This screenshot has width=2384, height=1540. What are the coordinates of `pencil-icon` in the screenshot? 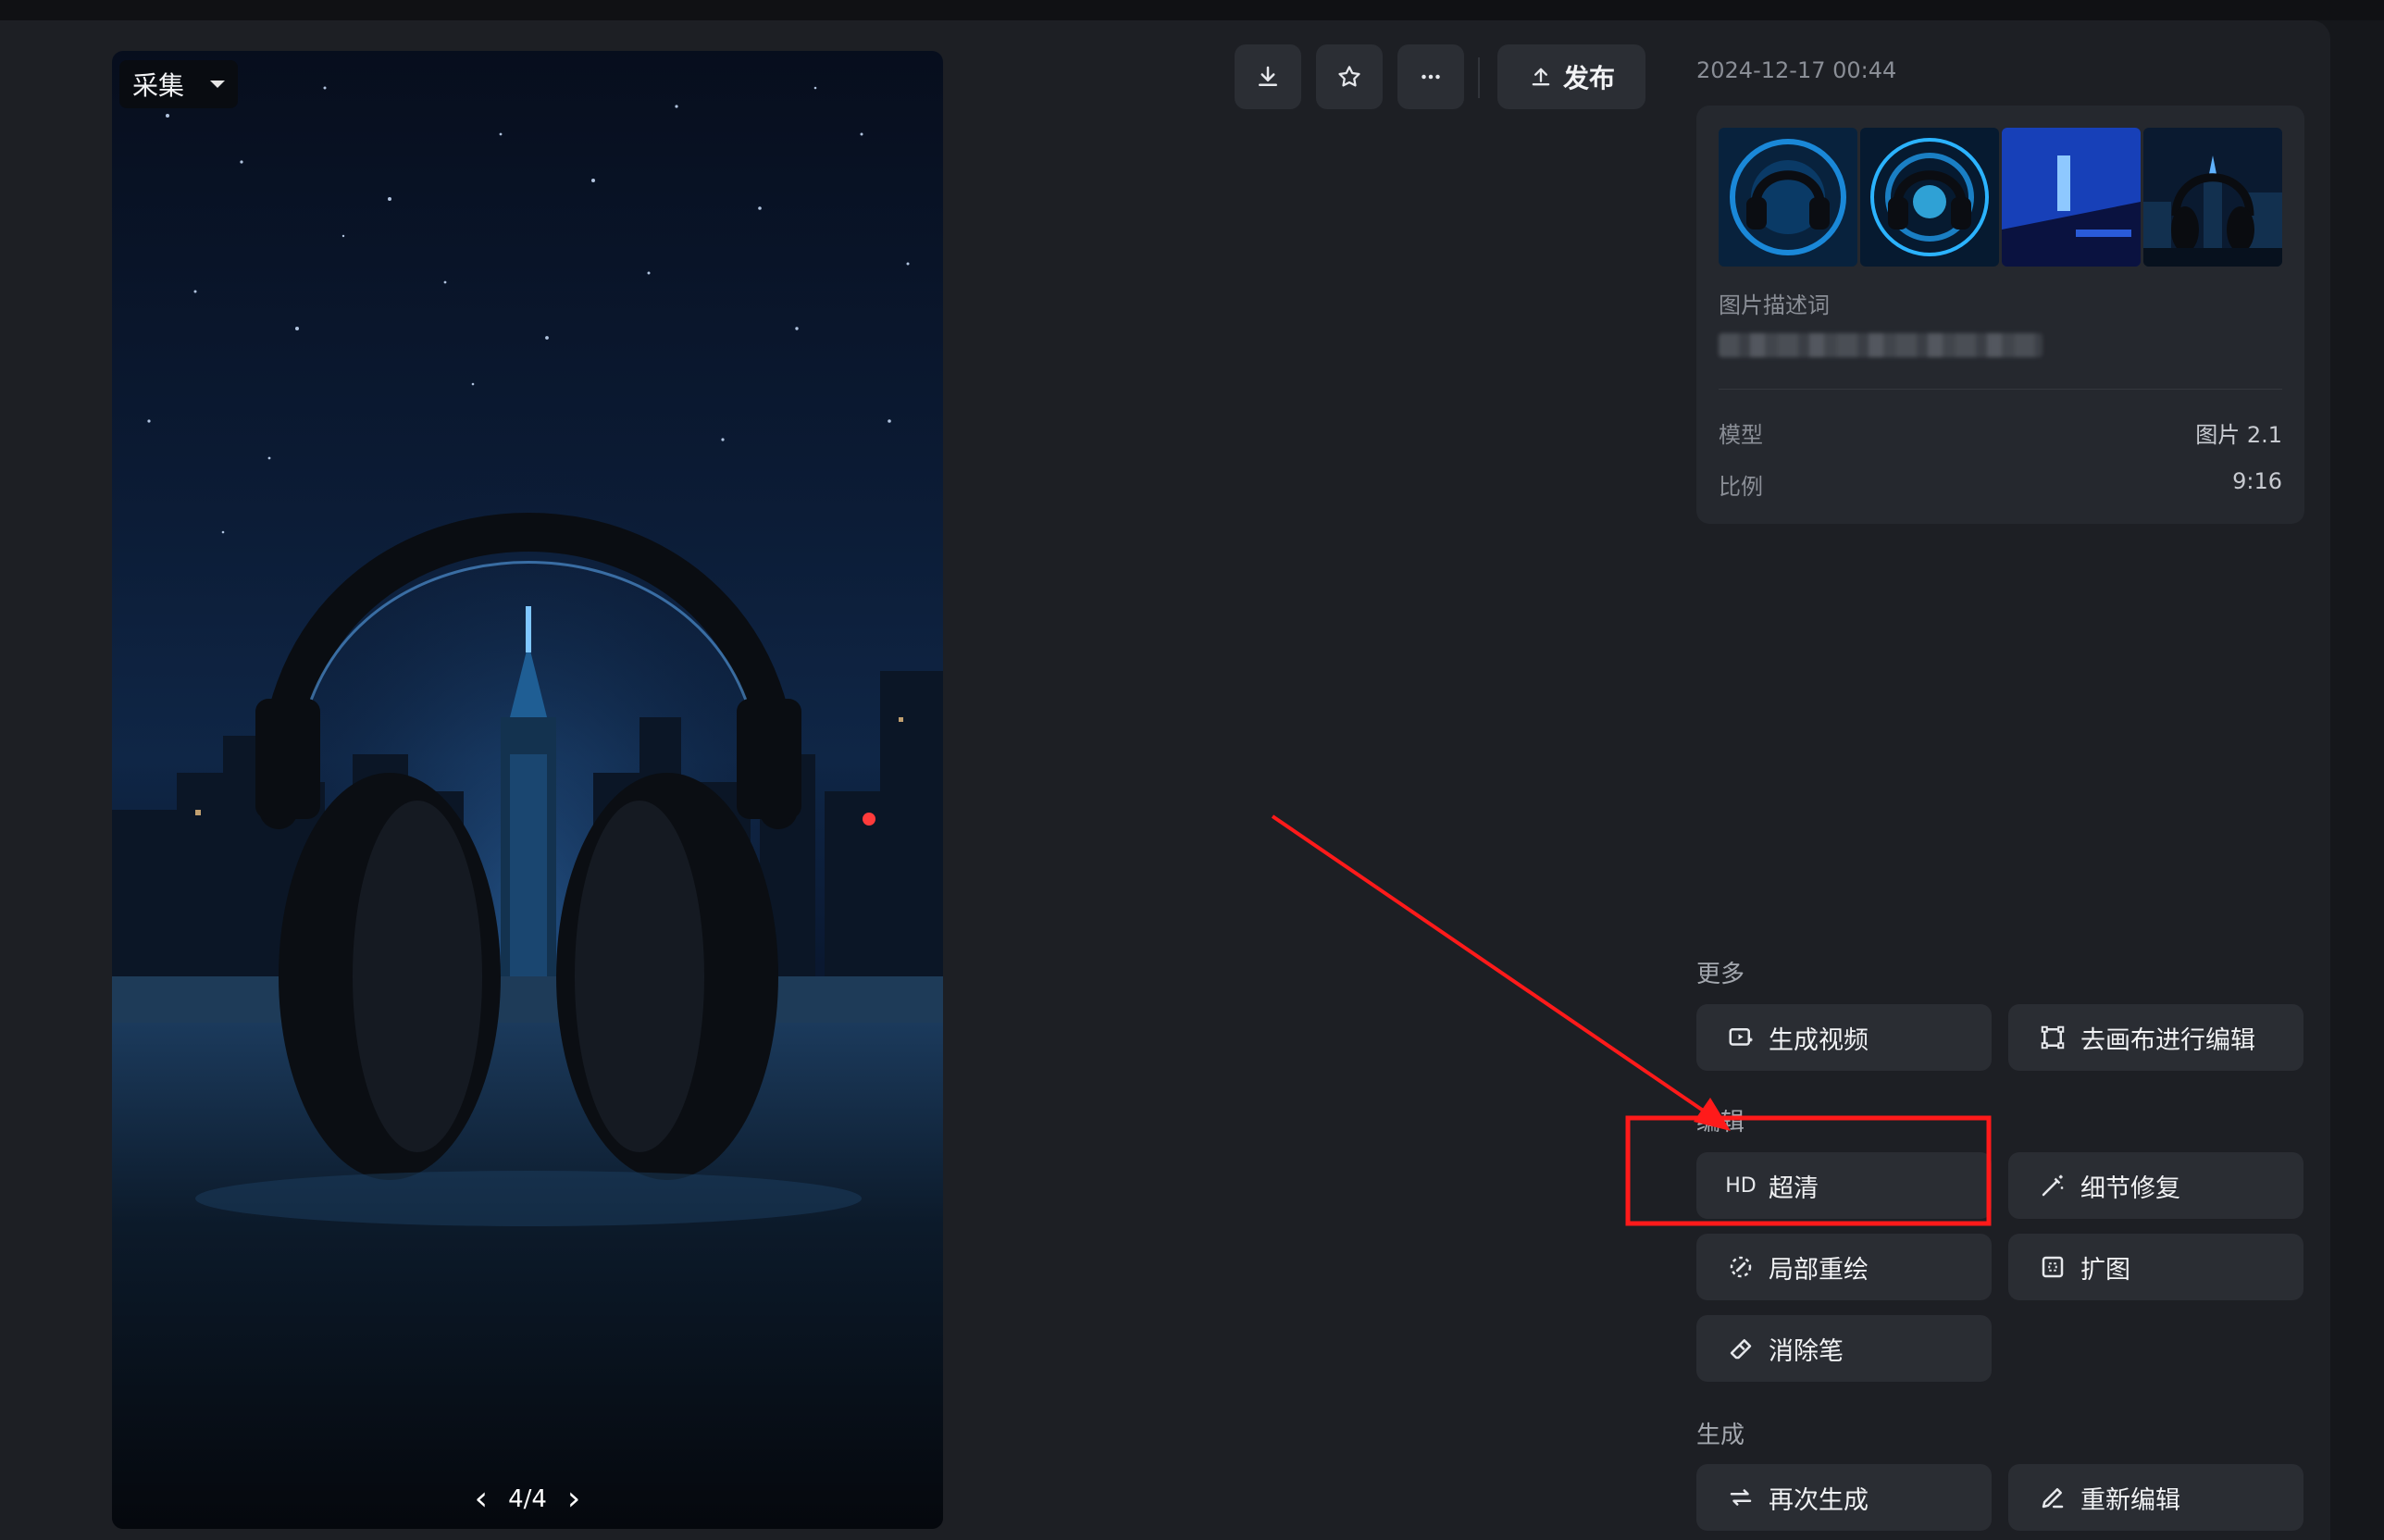 It's located at (2052, 1497).